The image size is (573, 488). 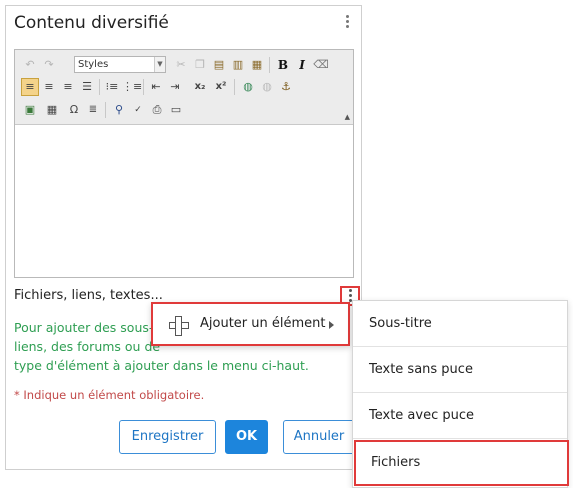 I want to click on special-char-icon: ≣, so click(x=93, y=110).